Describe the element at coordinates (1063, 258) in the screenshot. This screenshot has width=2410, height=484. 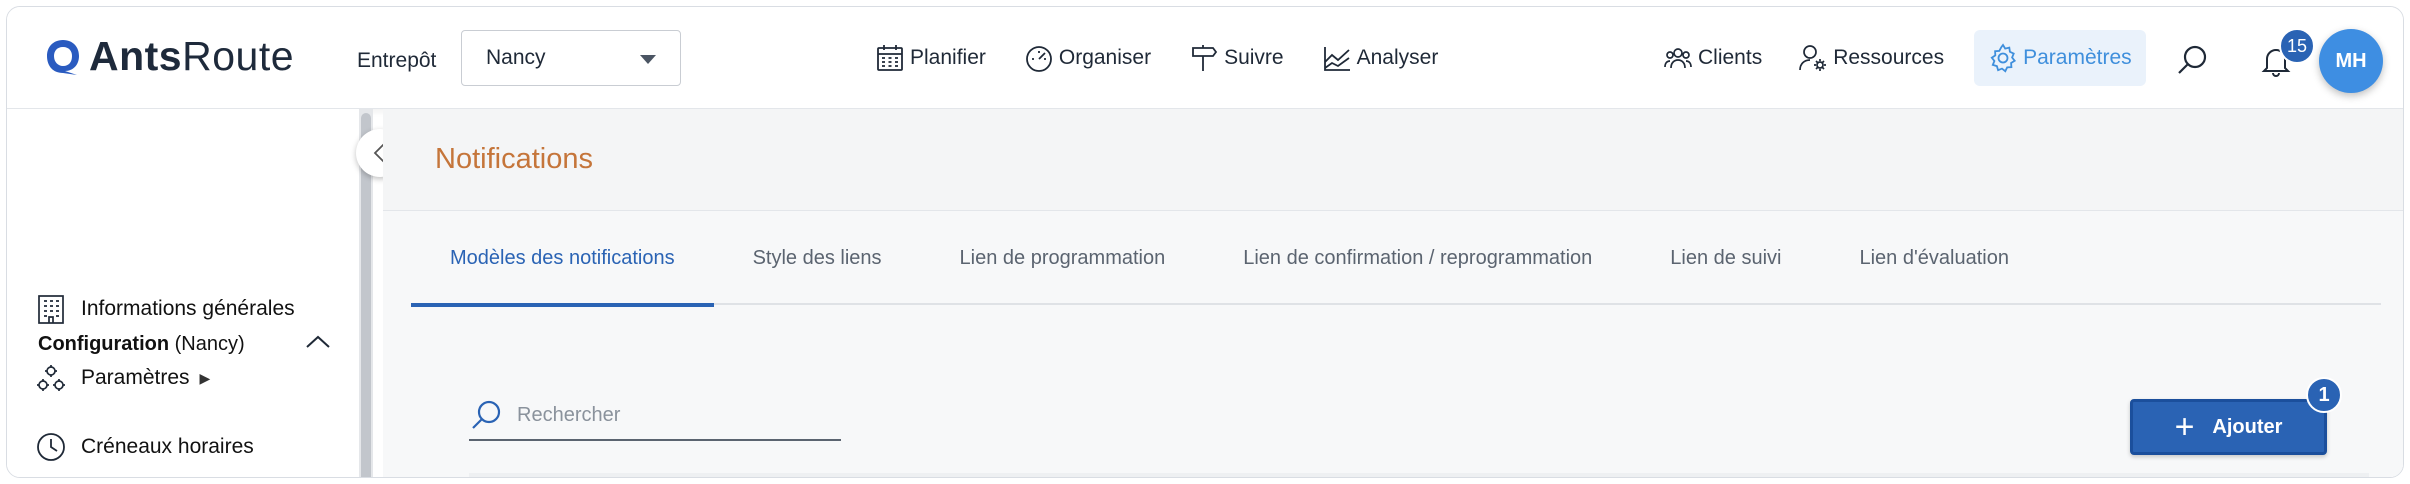
I see `tab-lien-programmation: Lien de programmation` at that location.